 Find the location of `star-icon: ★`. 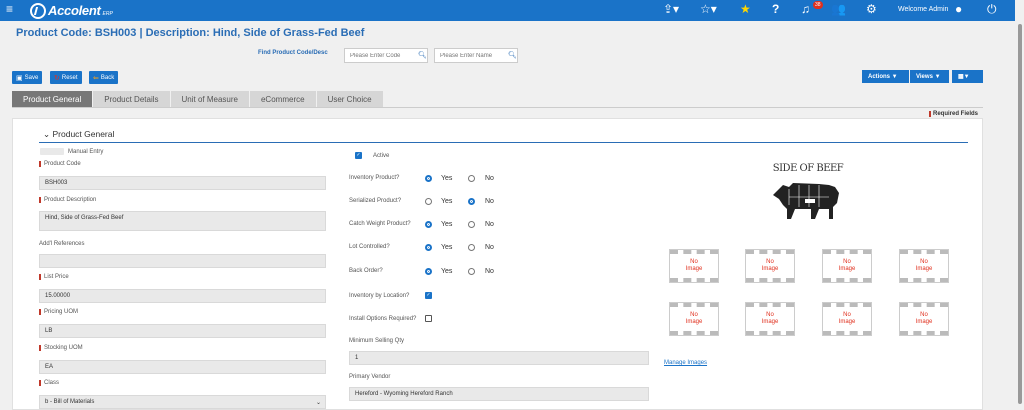

star-icon: ★ is located at coordinates (745, 9).